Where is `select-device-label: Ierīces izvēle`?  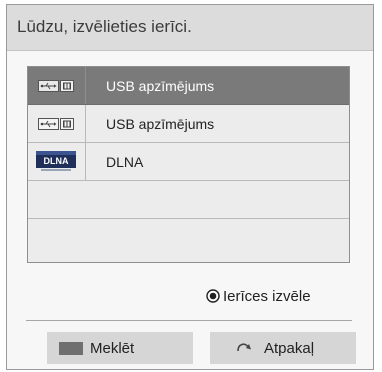
select-device-label: Ierīces izvēle is located at coordinates (267, 296).